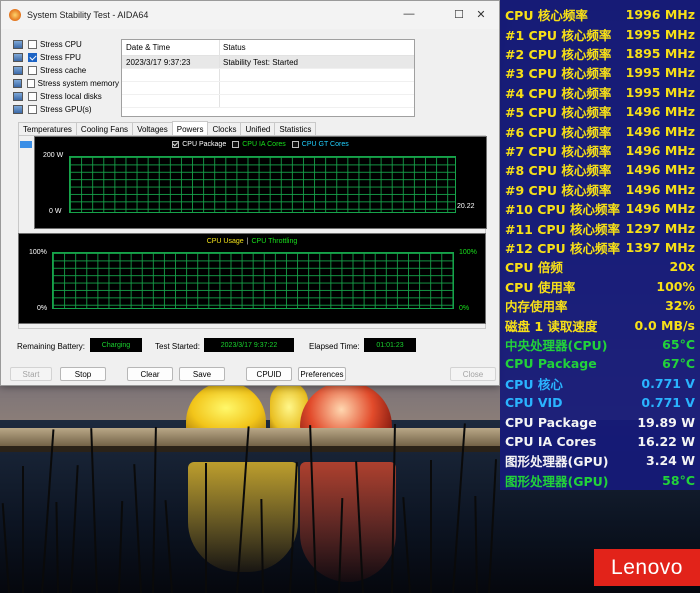 The width and height of the screenshot is (700, 593). Describe the element at coordinates (152, 129) in the screenshot. I see `tab-voltages: Voltages` at that location.